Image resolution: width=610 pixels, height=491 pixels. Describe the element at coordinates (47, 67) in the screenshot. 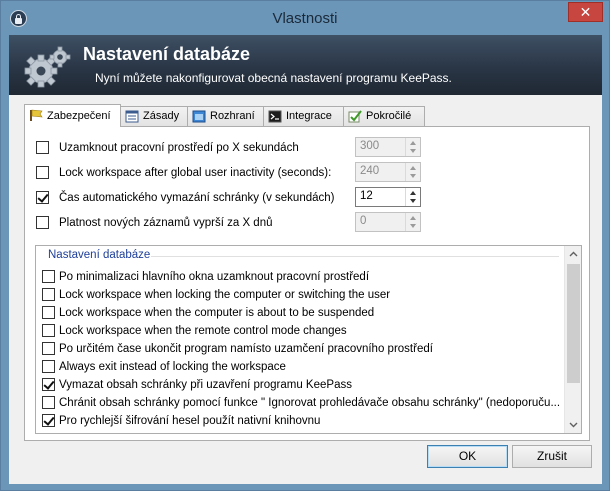

I see `gears-icon` at that location.